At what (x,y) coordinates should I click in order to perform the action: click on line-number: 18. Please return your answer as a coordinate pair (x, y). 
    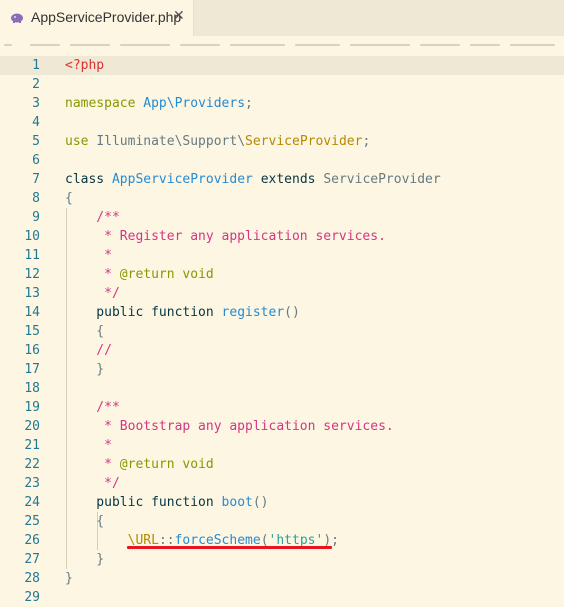
    Looking at the image, I should click on (32, 388).